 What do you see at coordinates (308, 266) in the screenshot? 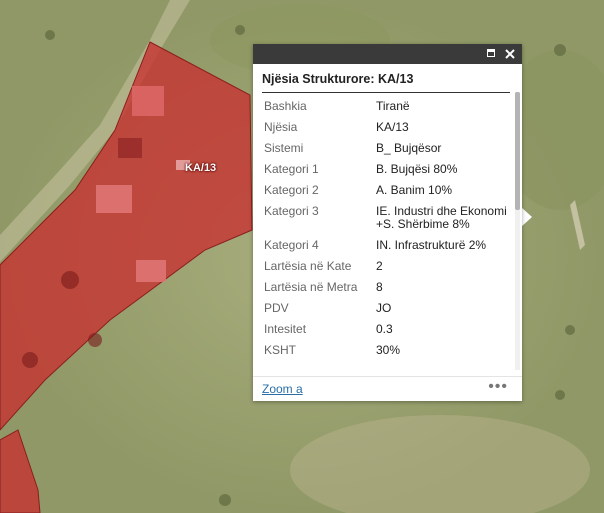
I see `attribute-key: Lartësia në Kate` at bounding box center [308, 266].